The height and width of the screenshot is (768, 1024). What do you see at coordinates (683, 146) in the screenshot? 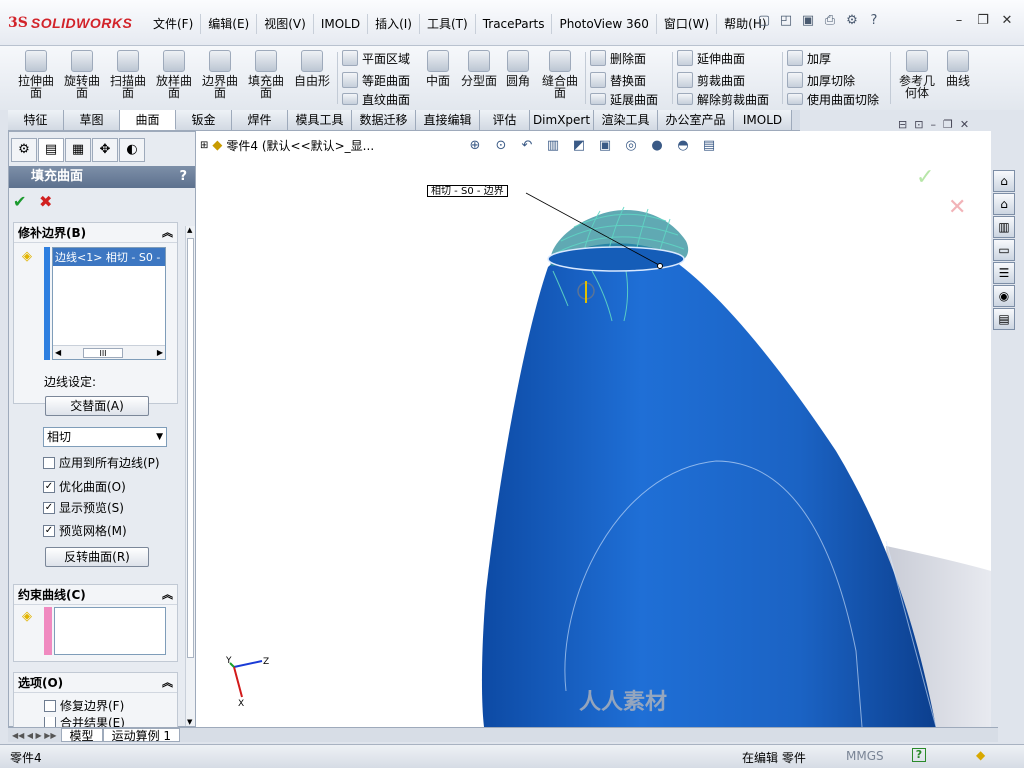
I see `apply-scene-icon: ◓` at bounding box center [683, 146].